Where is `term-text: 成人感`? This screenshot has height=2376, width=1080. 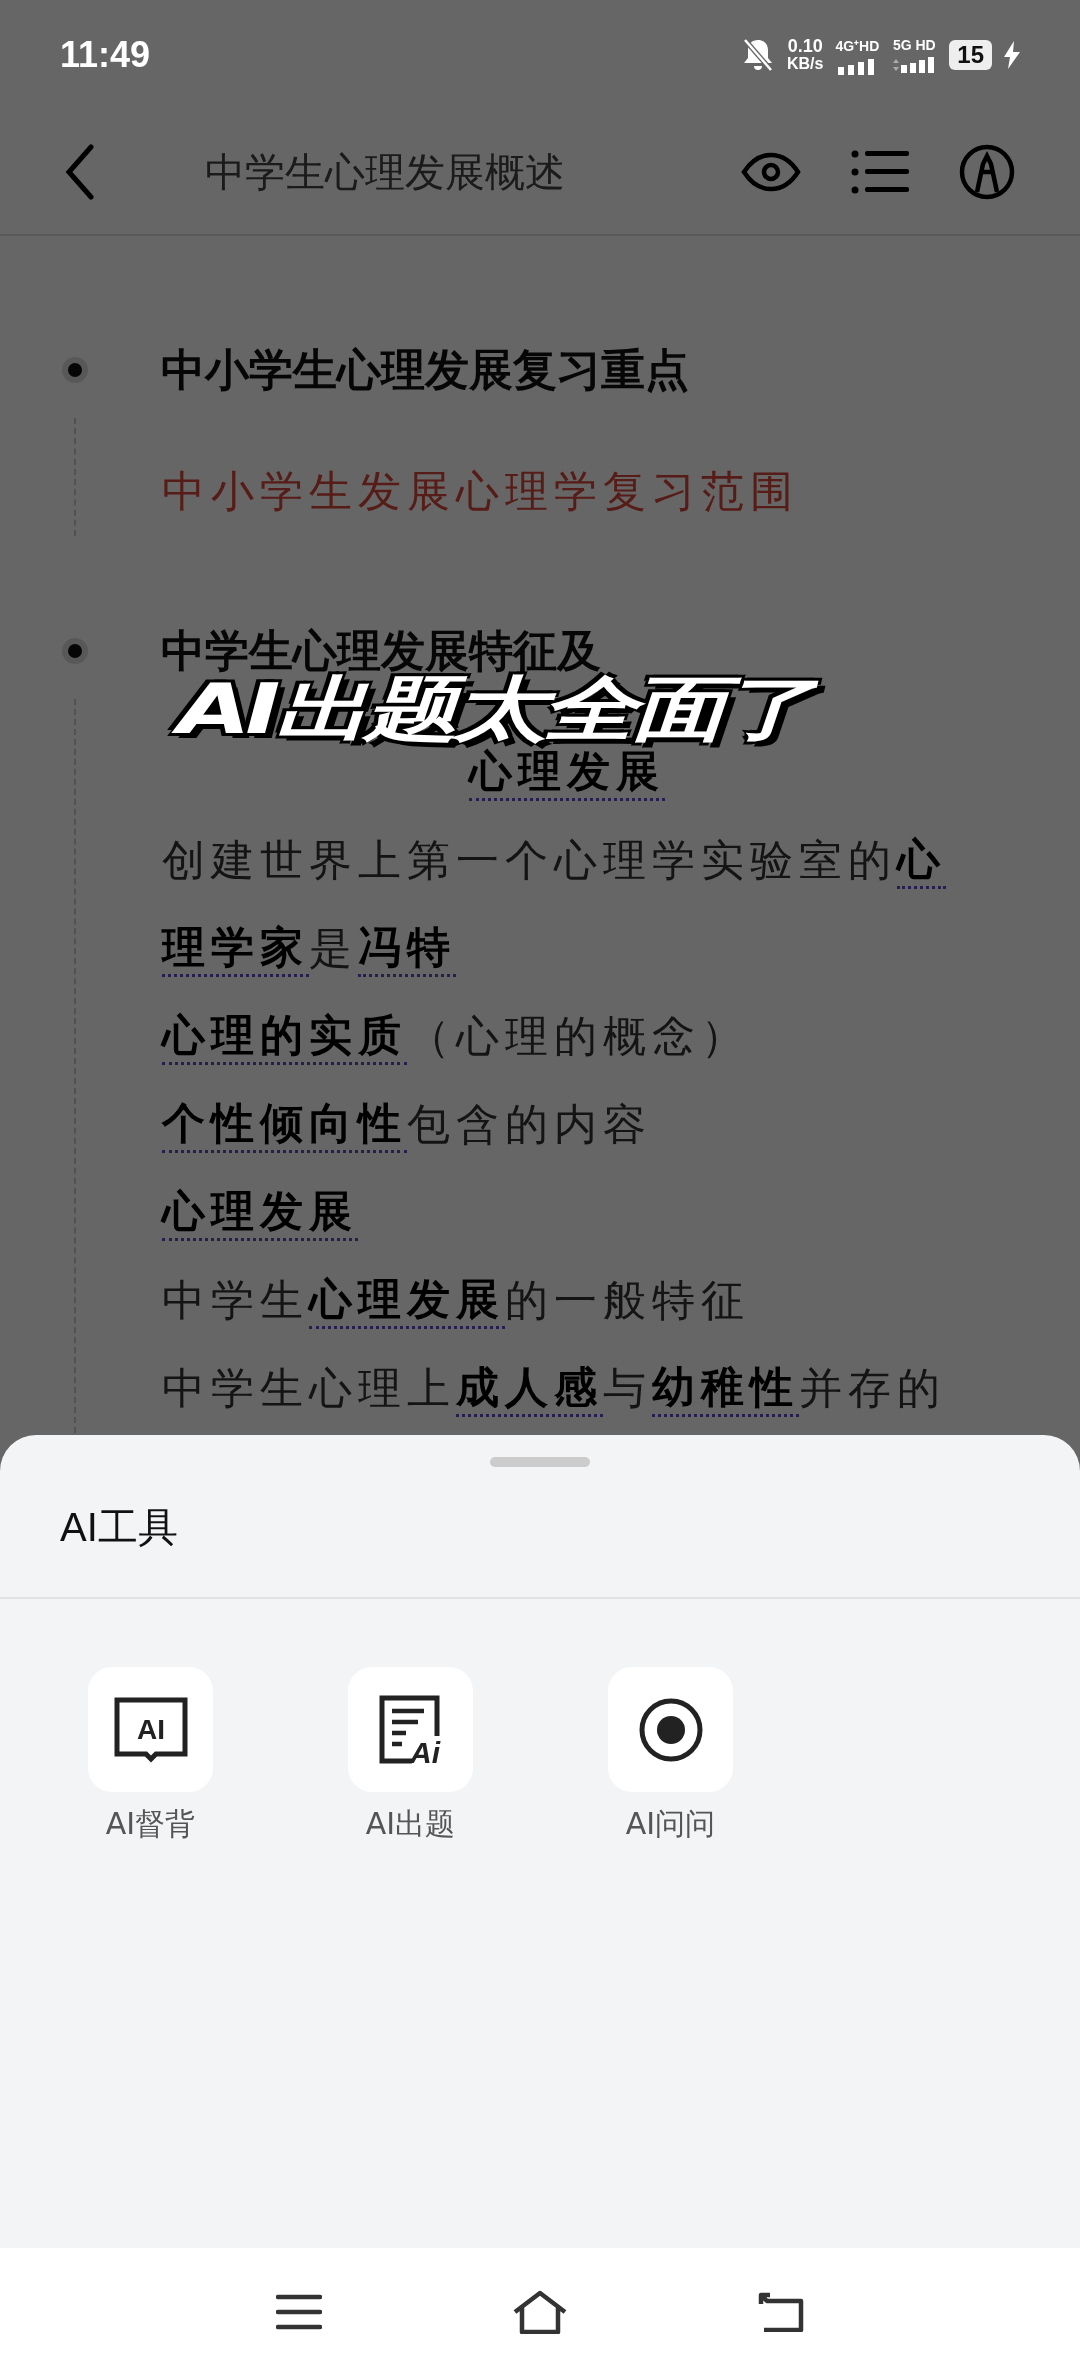
term-text: 成人感 is located at coordinates (529, 1389).